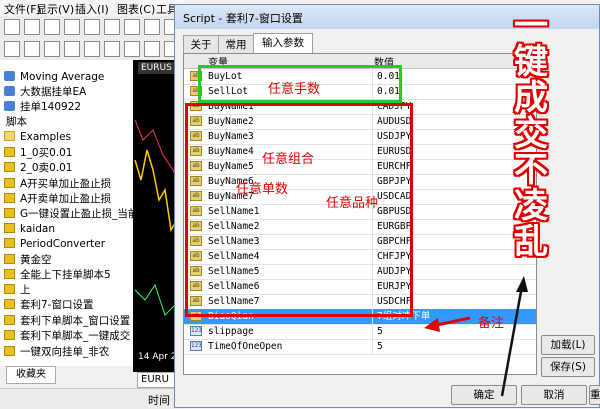 This screenshot has height=409, width=600. What do you see at coordinates (531, 206) in the screenshot?
I see `slogan-char: 凌` at bounding box center [531, 206].